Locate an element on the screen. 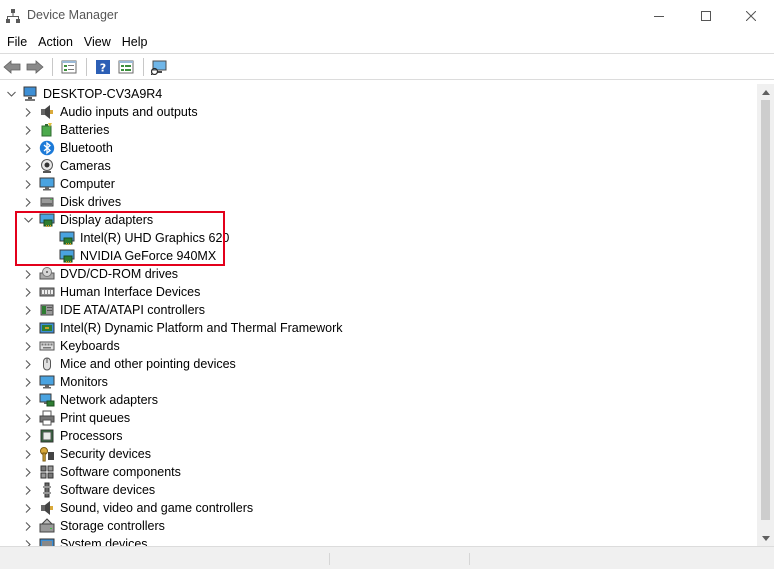 Image resolution: width=774 pixels, height=569 pixels. tree-category: Disk drives is located at coordinates (71, 202).